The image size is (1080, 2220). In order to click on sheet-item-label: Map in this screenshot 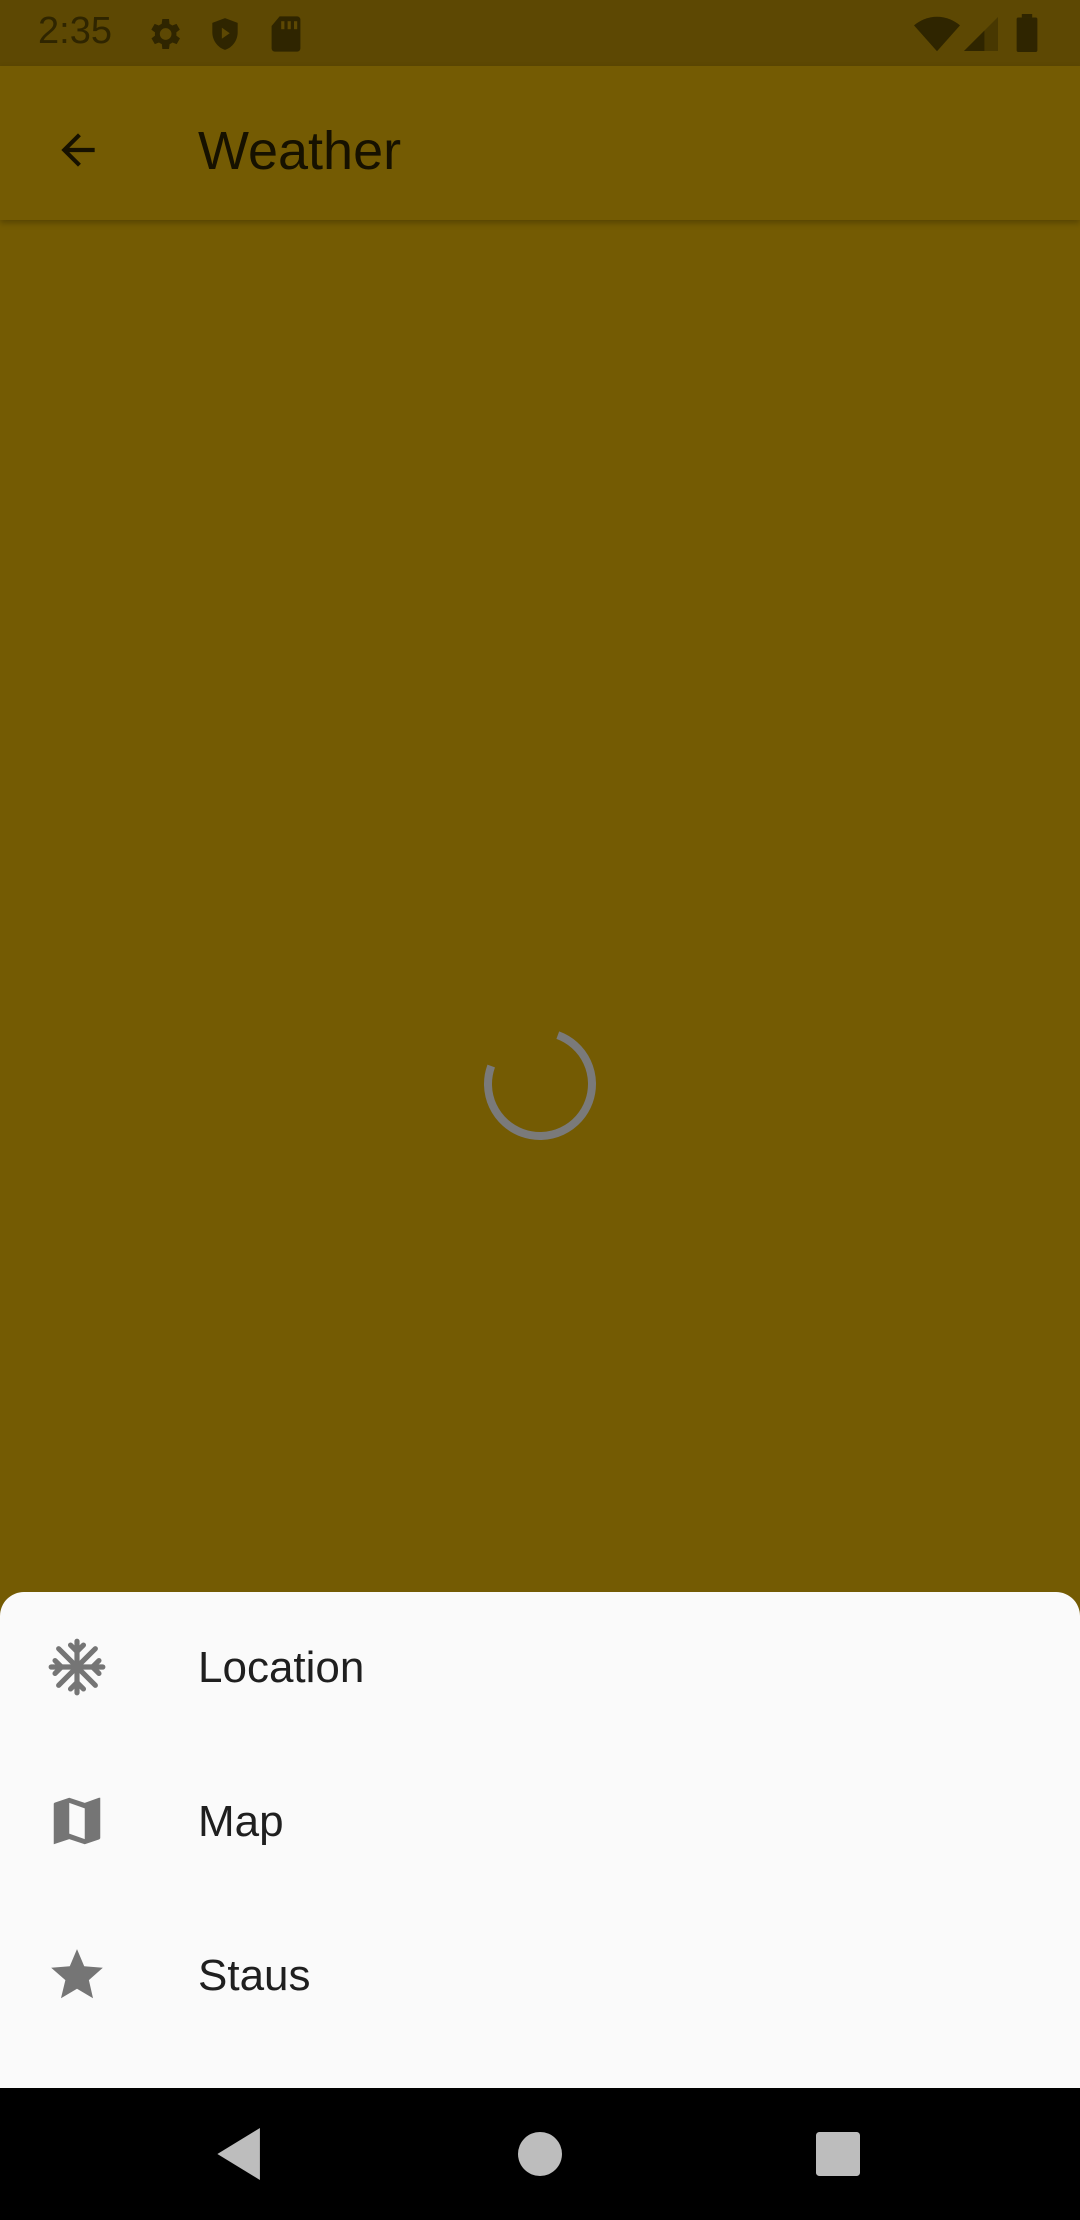, I will do `click(241, 1821)`.